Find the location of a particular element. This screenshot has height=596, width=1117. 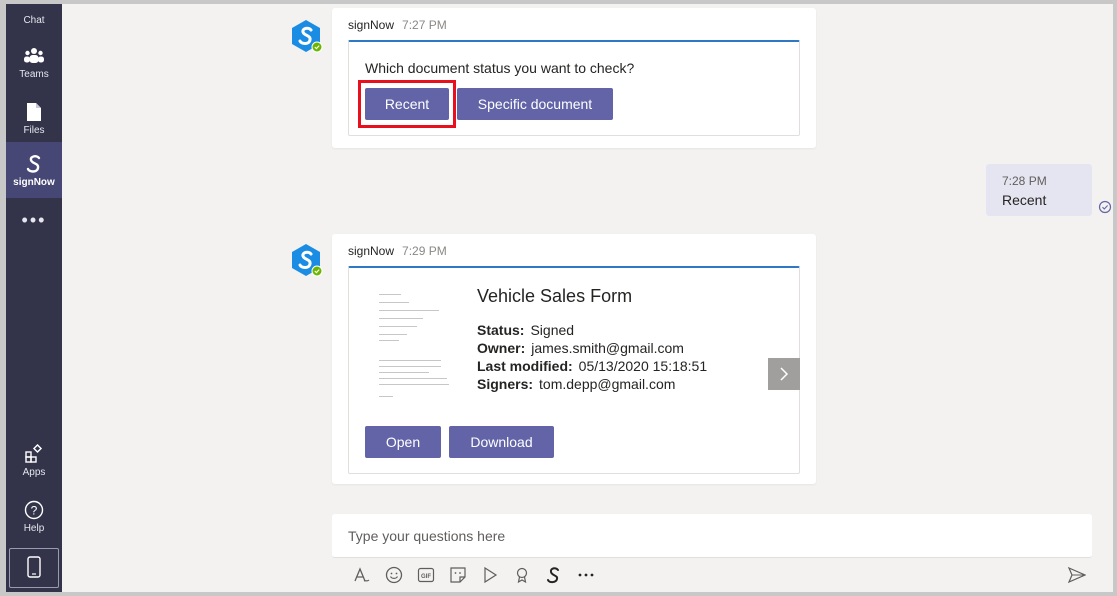

gif-icon: GIF is located at coordinates (426, 575).